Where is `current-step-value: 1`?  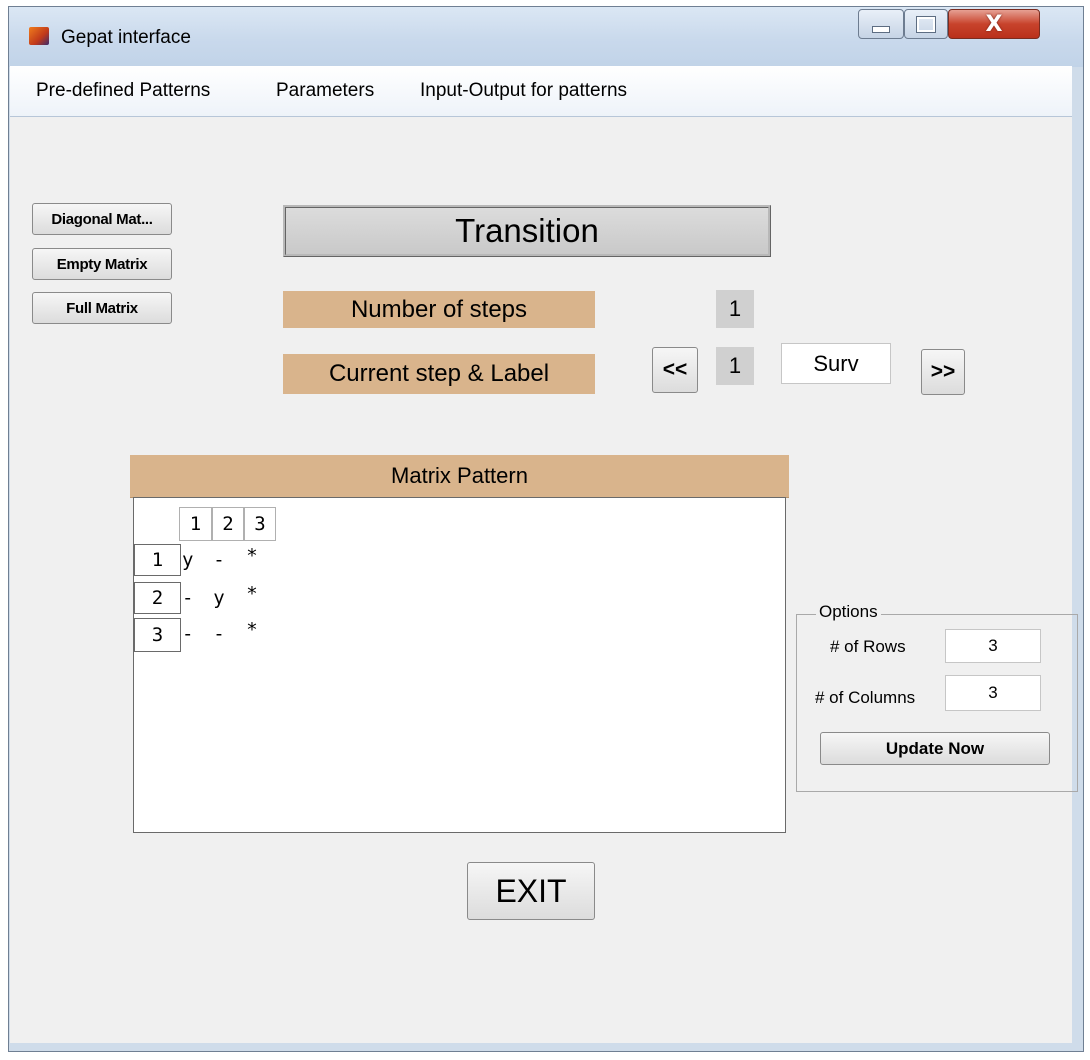 current-step-value: 1 is located at coordinates (735, 366).